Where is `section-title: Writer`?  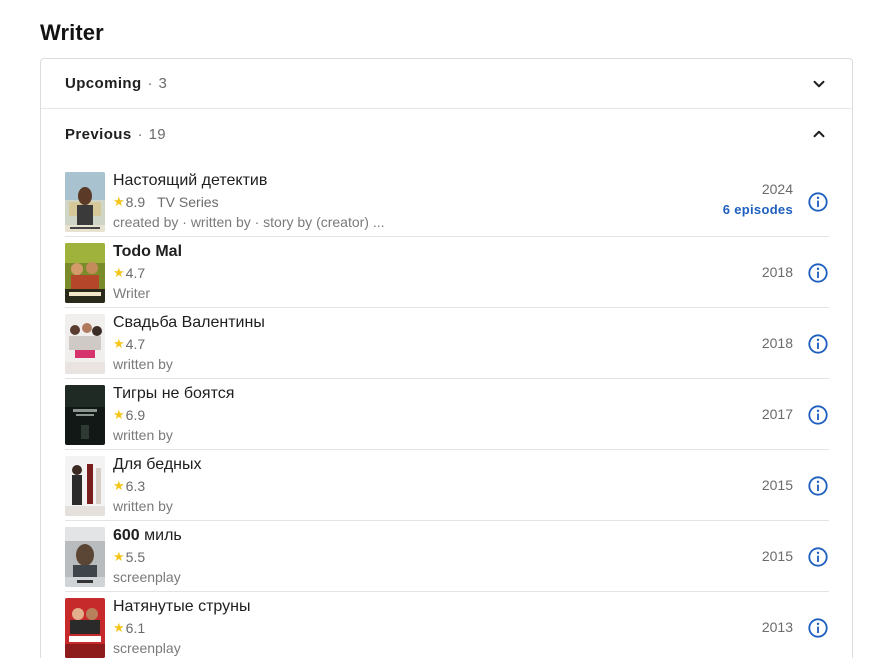 section-title: Writer is located at coordinates (72, 32).